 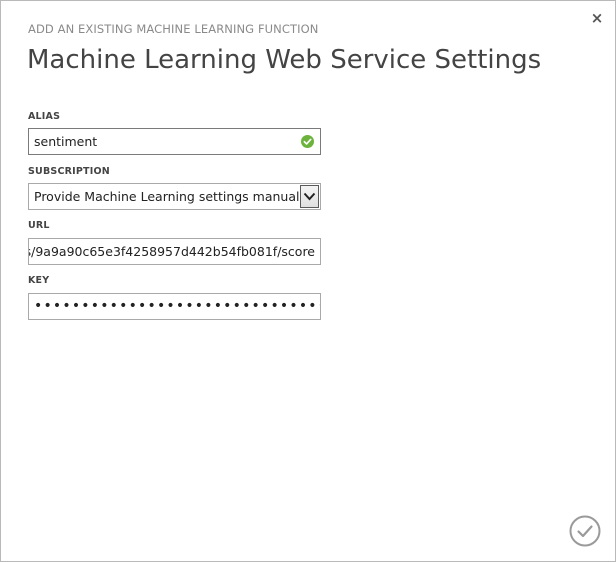 I want to click on checkmark-circle-icon, so click(x=585, y=531).